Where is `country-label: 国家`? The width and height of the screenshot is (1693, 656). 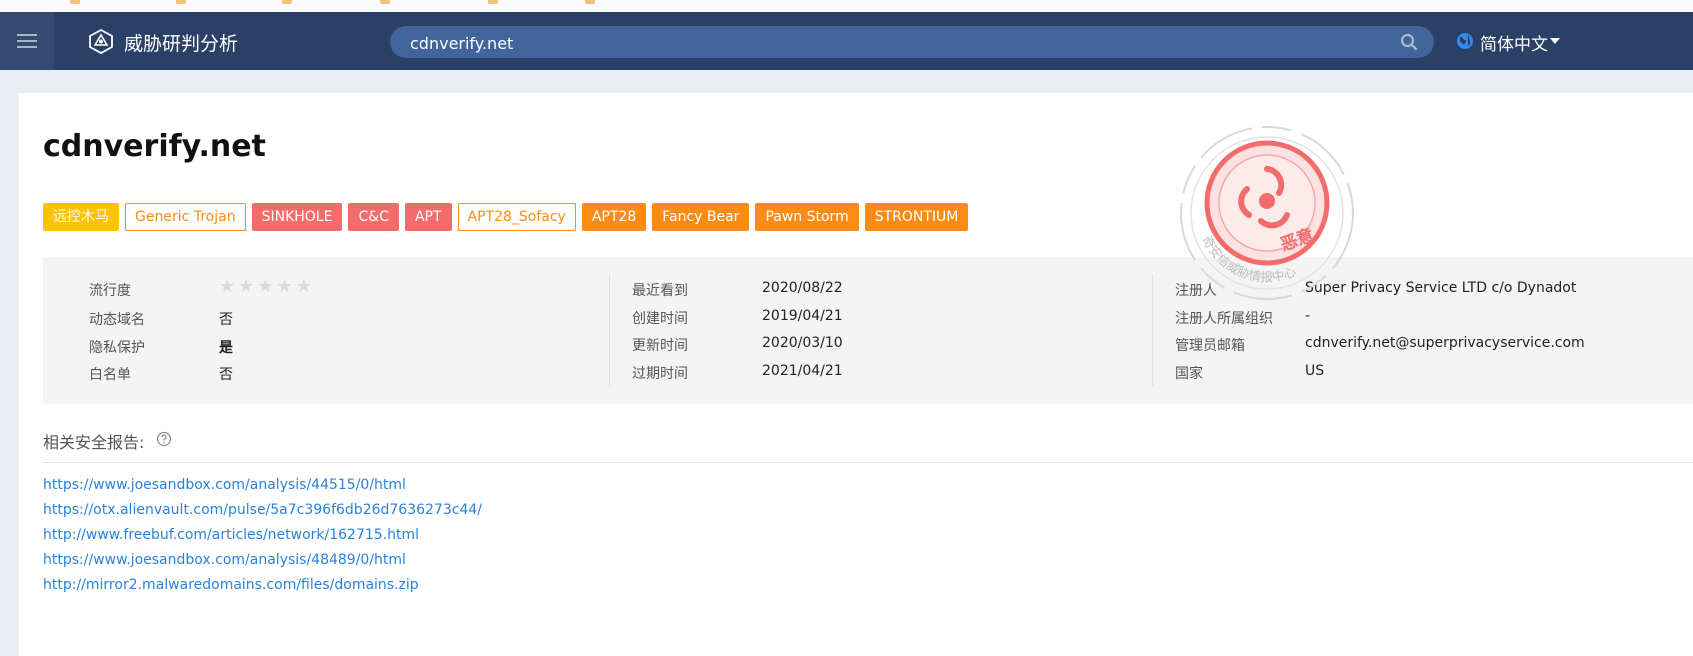
country-label: 国家 is located at coordinates (1189, 374).